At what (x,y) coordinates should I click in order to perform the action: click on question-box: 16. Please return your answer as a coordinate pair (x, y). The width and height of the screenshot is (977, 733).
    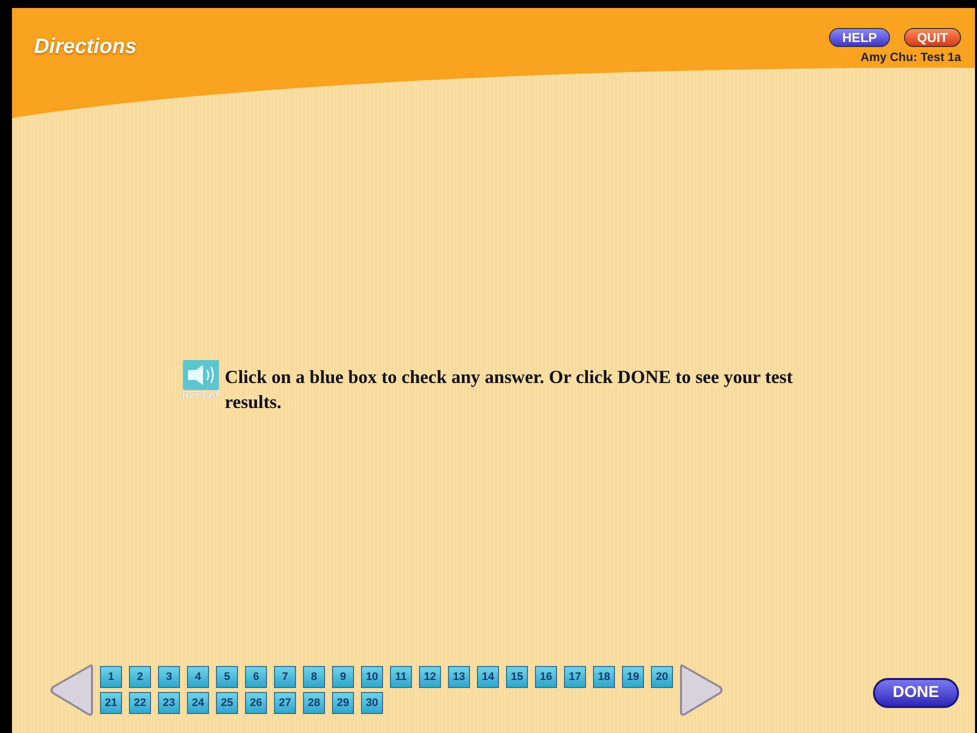
    Looking at the image, I should click on (546, 677).